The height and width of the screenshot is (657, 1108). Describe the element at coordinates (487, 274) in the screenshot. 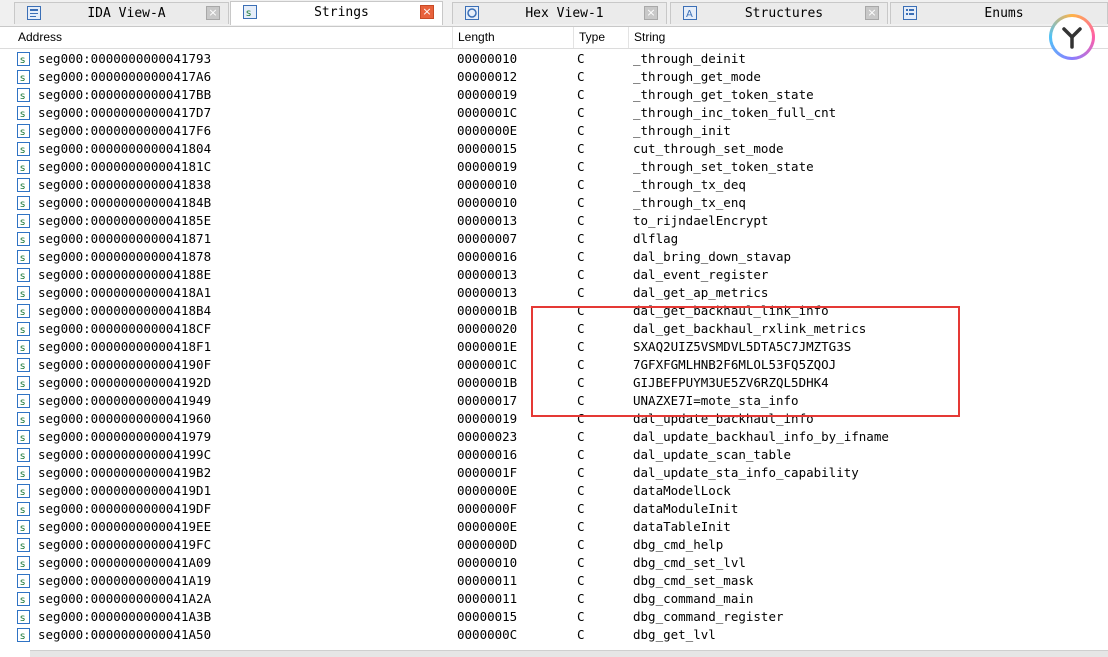

I see `length-cell: 00000013` at that location.